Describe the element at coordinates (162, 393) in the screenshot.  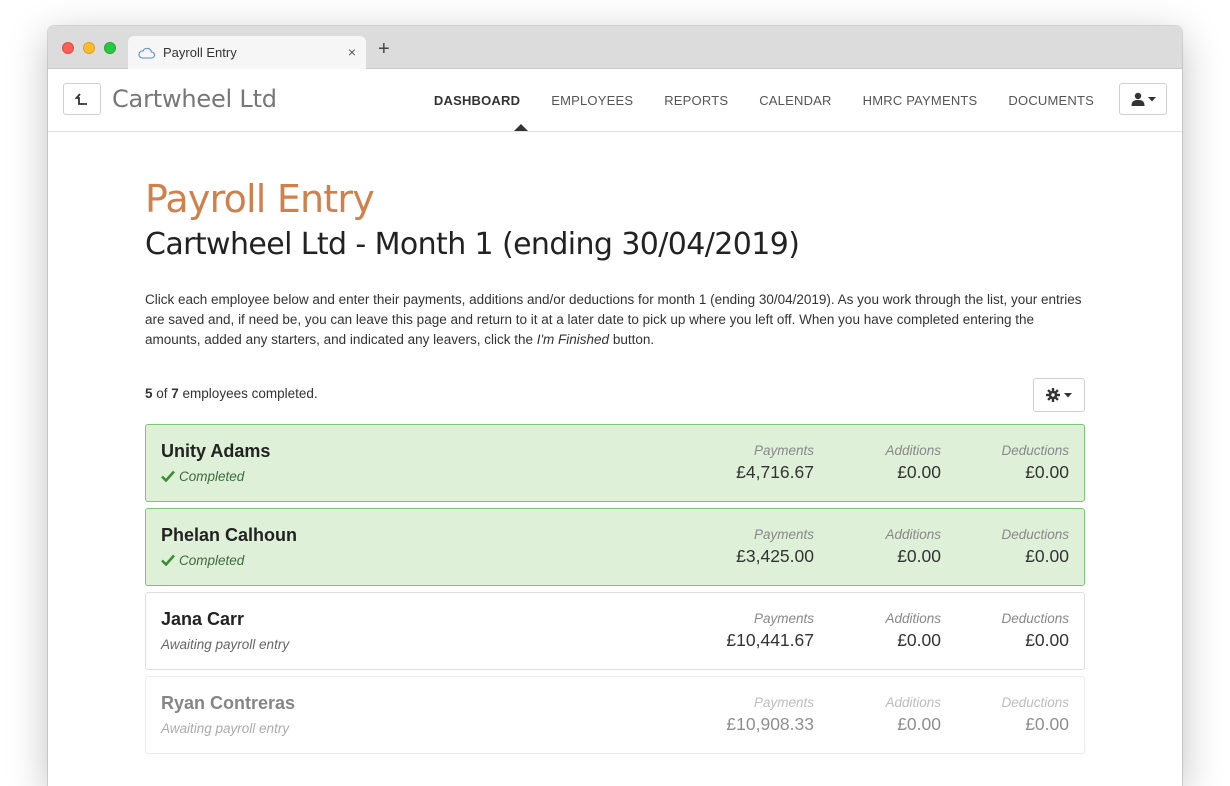
I see `of-text: of` at that location.